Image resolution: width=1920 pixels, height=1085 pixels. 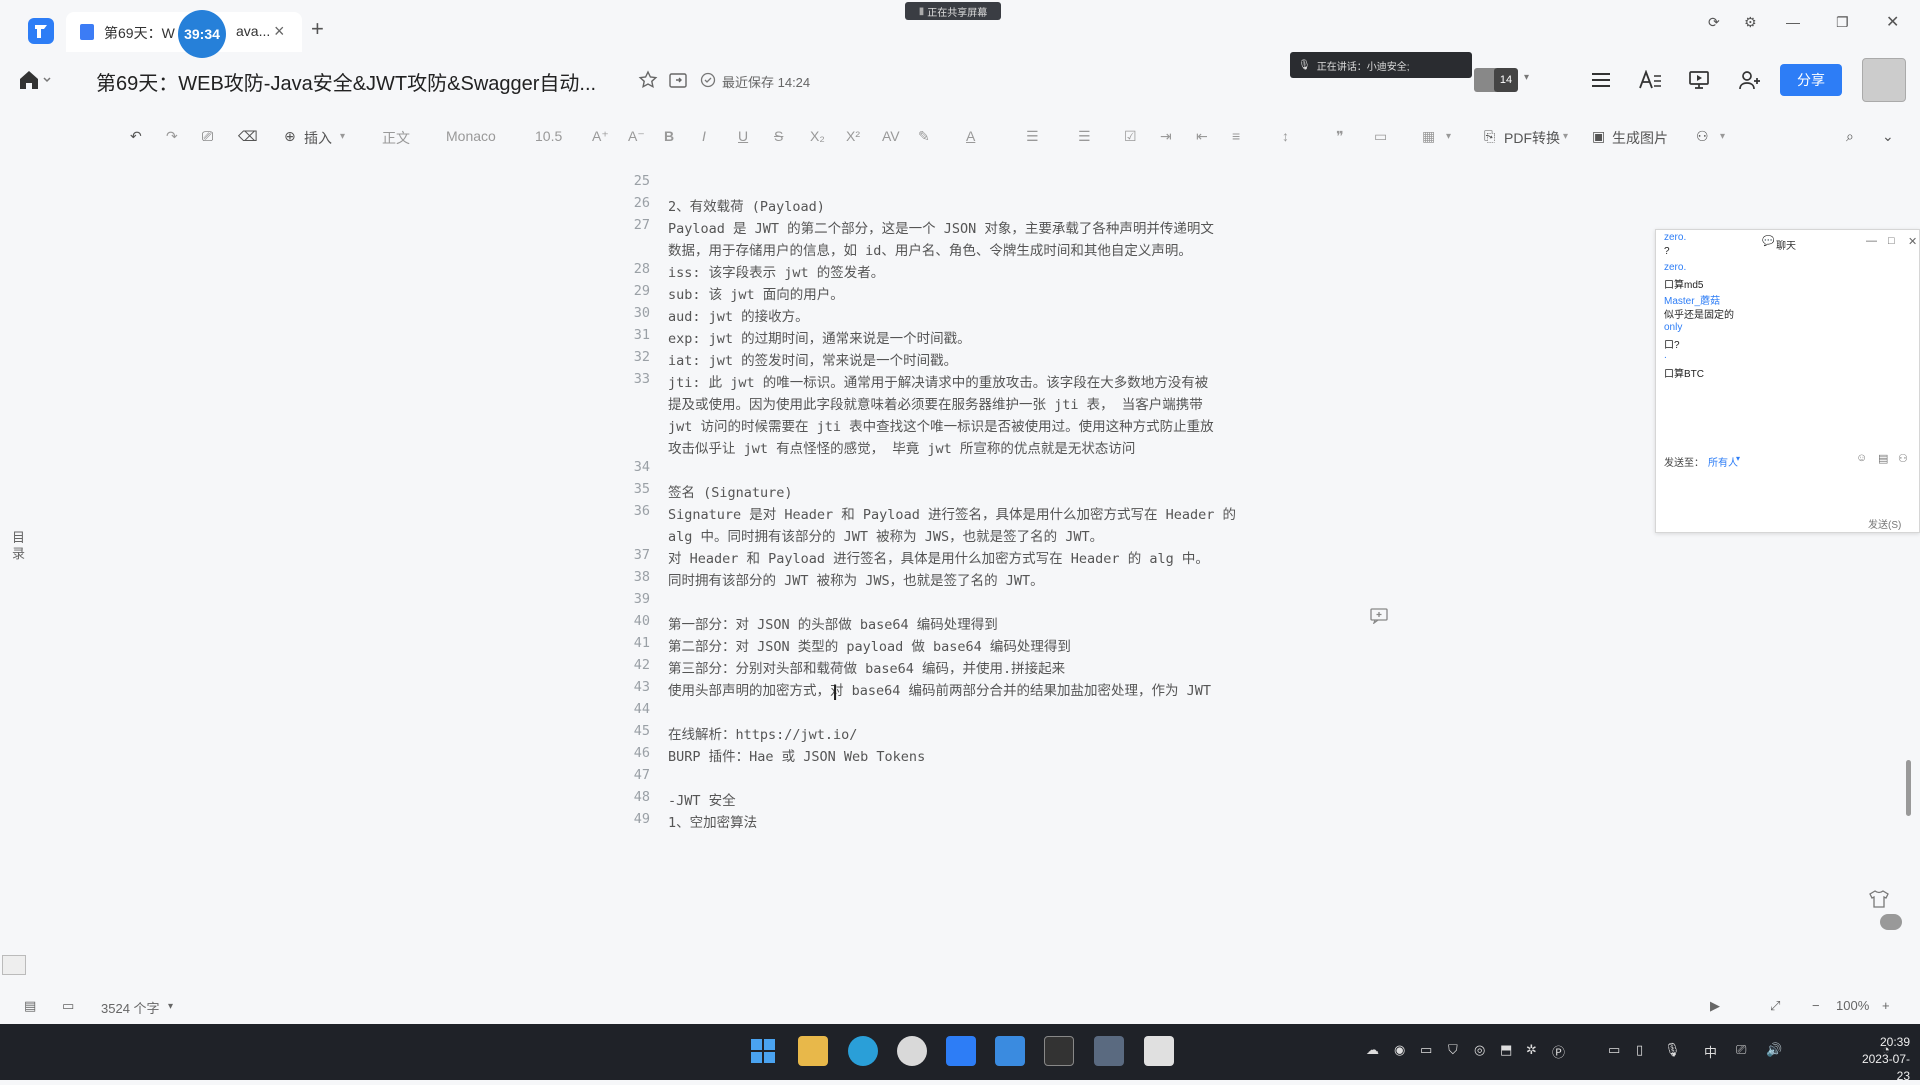 I want to click on line-text: alg 中。同时拥有该部分的 JWT 被称为 JWS，也就是签了名的 JWT。, so click(x=885, y=535).